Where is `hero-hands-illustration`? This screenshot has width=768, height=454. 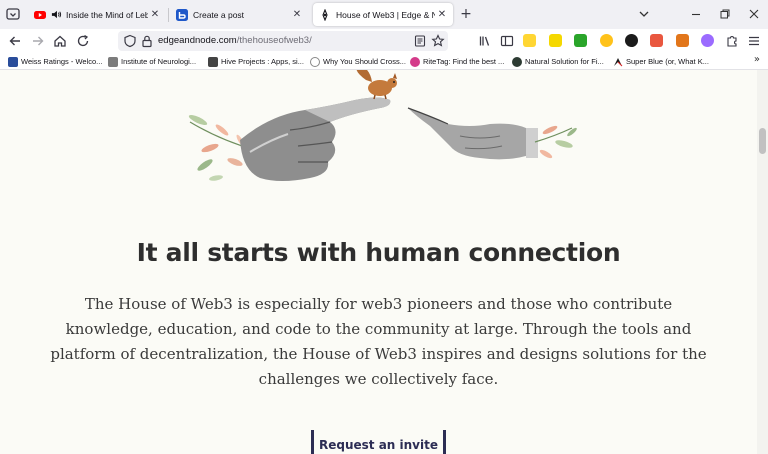
hero-hands-illustration is located at coordinates (382, 125).